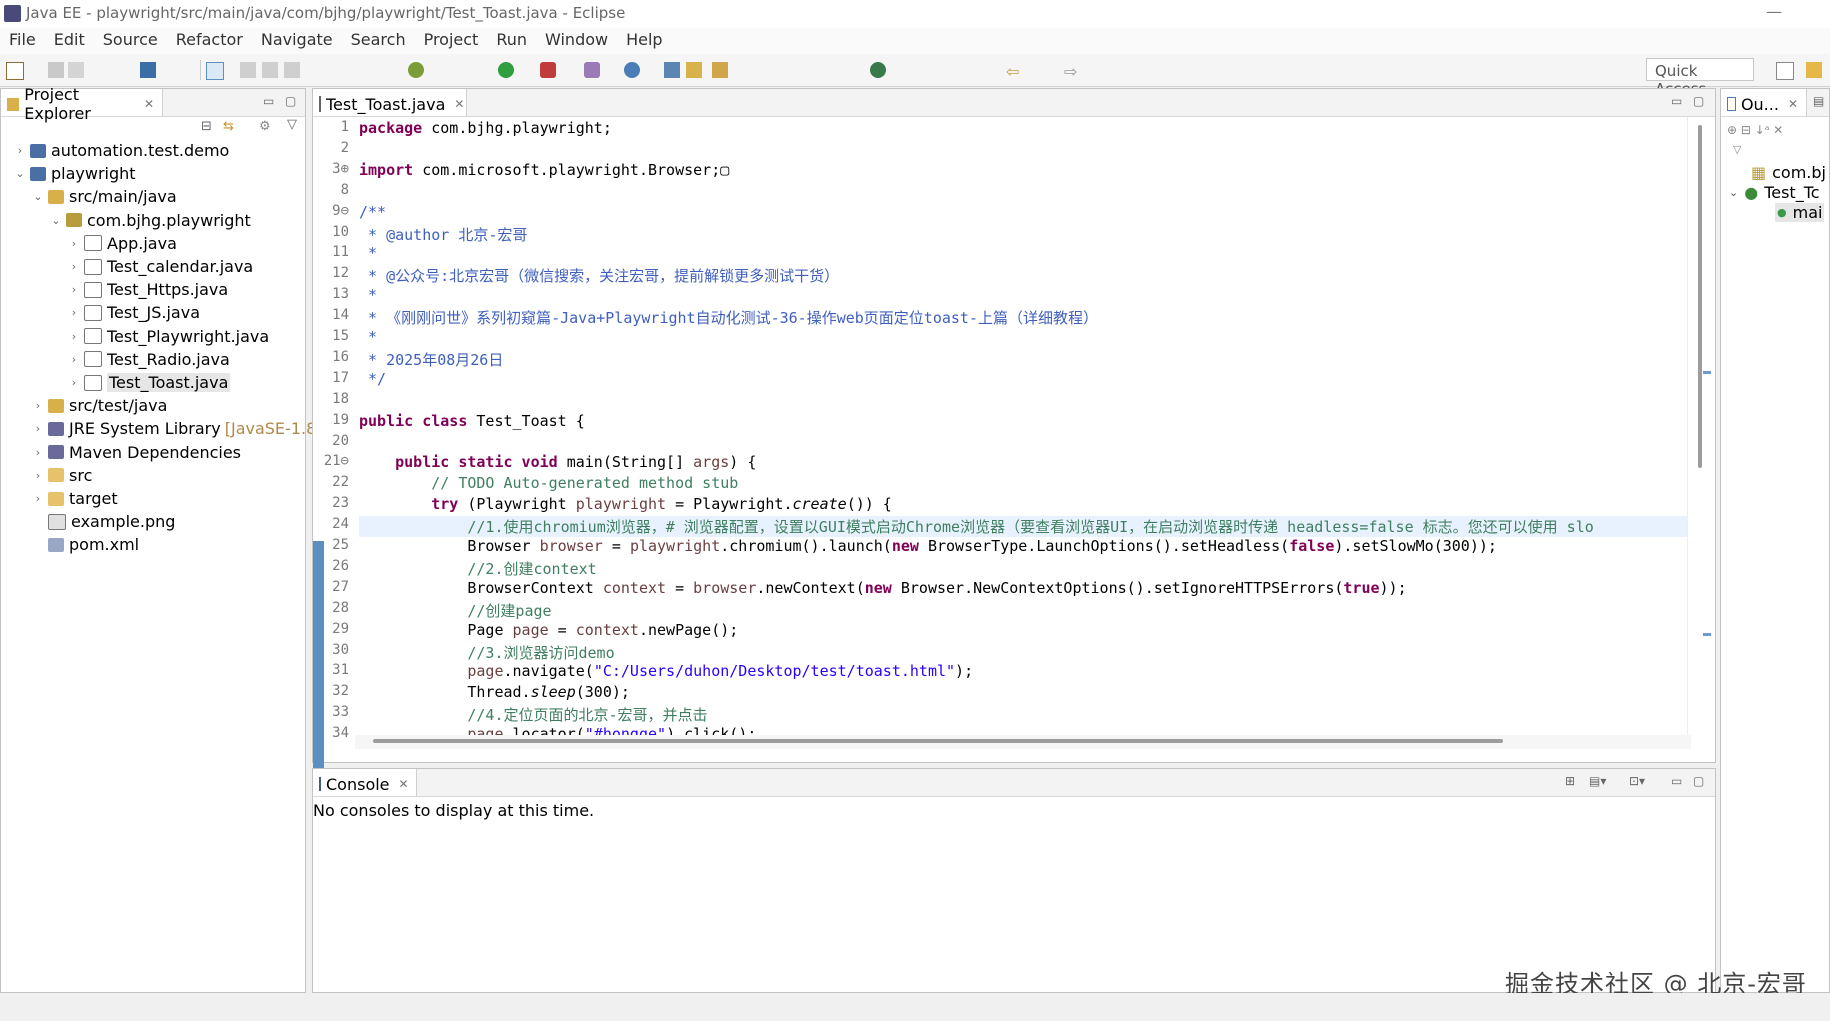 The image size is (1830, 1021). Describe the element at coordinates (149, 220) in the screenshot. I see `tree-item: ⌄ com.bjhg.playwright` at that location.